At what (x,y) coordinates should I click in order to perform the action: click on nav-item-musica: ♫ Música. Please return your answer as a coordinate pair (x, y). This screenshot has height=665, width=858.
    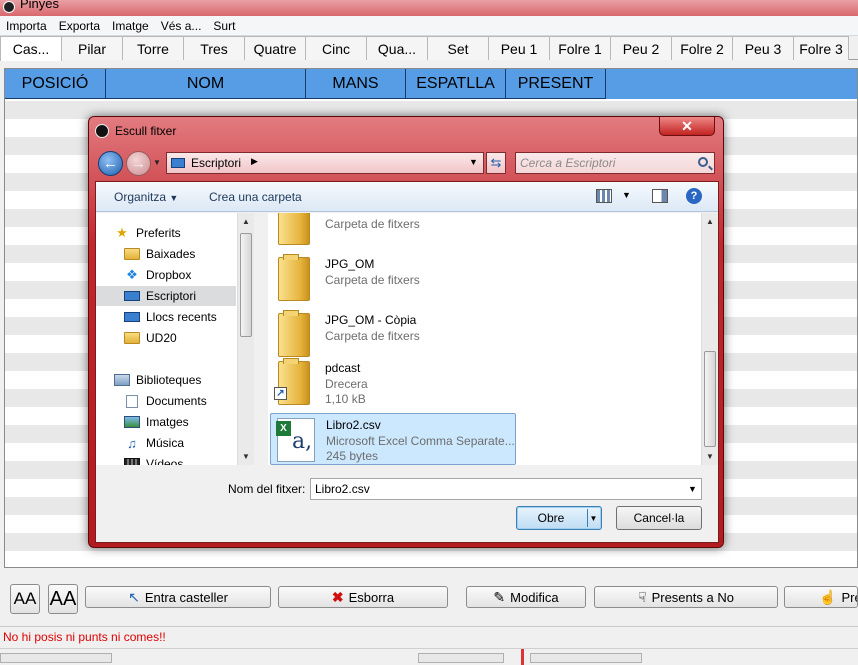
    Looking at the image, I should click on (166, 443).